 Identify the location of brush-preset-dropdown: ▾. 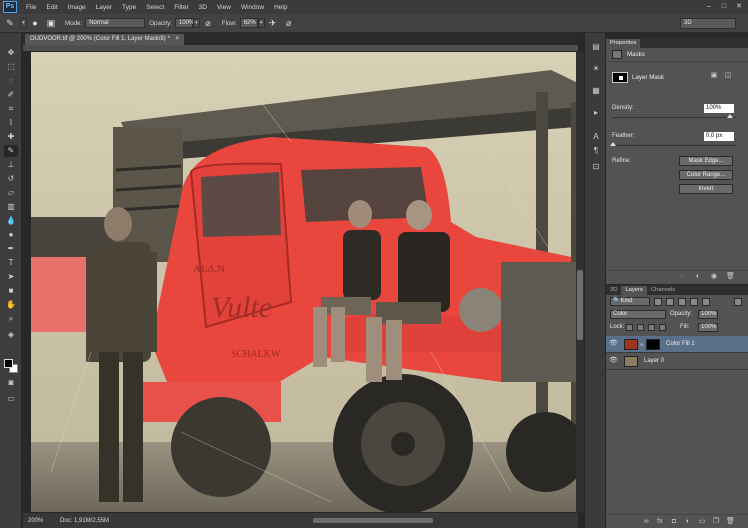
(23, 23).